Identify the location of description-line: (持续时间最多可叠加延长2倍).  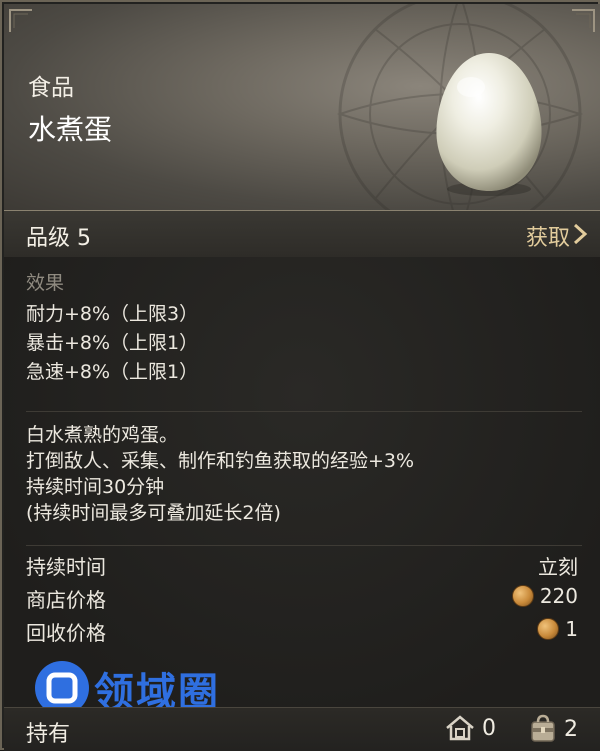
(153, 513).